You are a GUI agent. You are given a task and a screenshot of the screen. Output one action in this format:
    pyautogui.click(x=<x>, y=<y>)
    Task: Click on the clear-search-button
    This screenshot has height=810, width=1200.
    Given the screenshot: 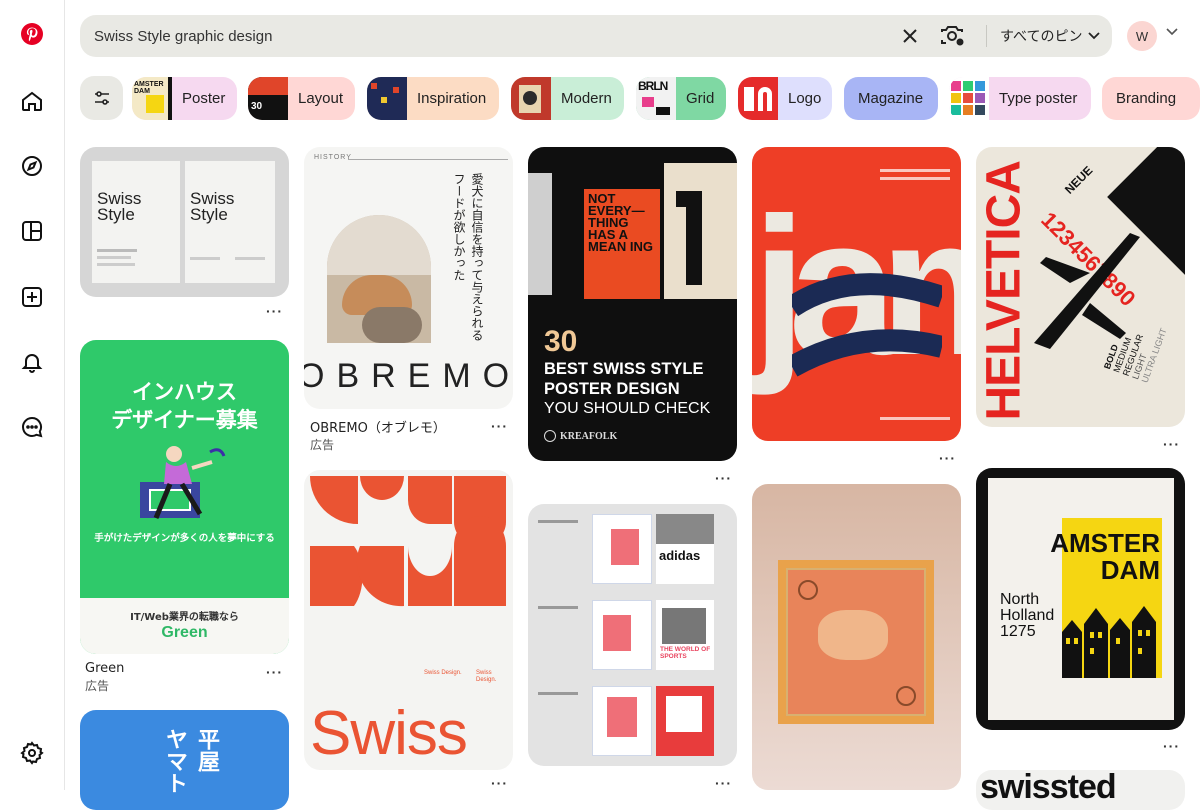 What is the action you would take?
    pyautogui.click(x=910, y=36)
    